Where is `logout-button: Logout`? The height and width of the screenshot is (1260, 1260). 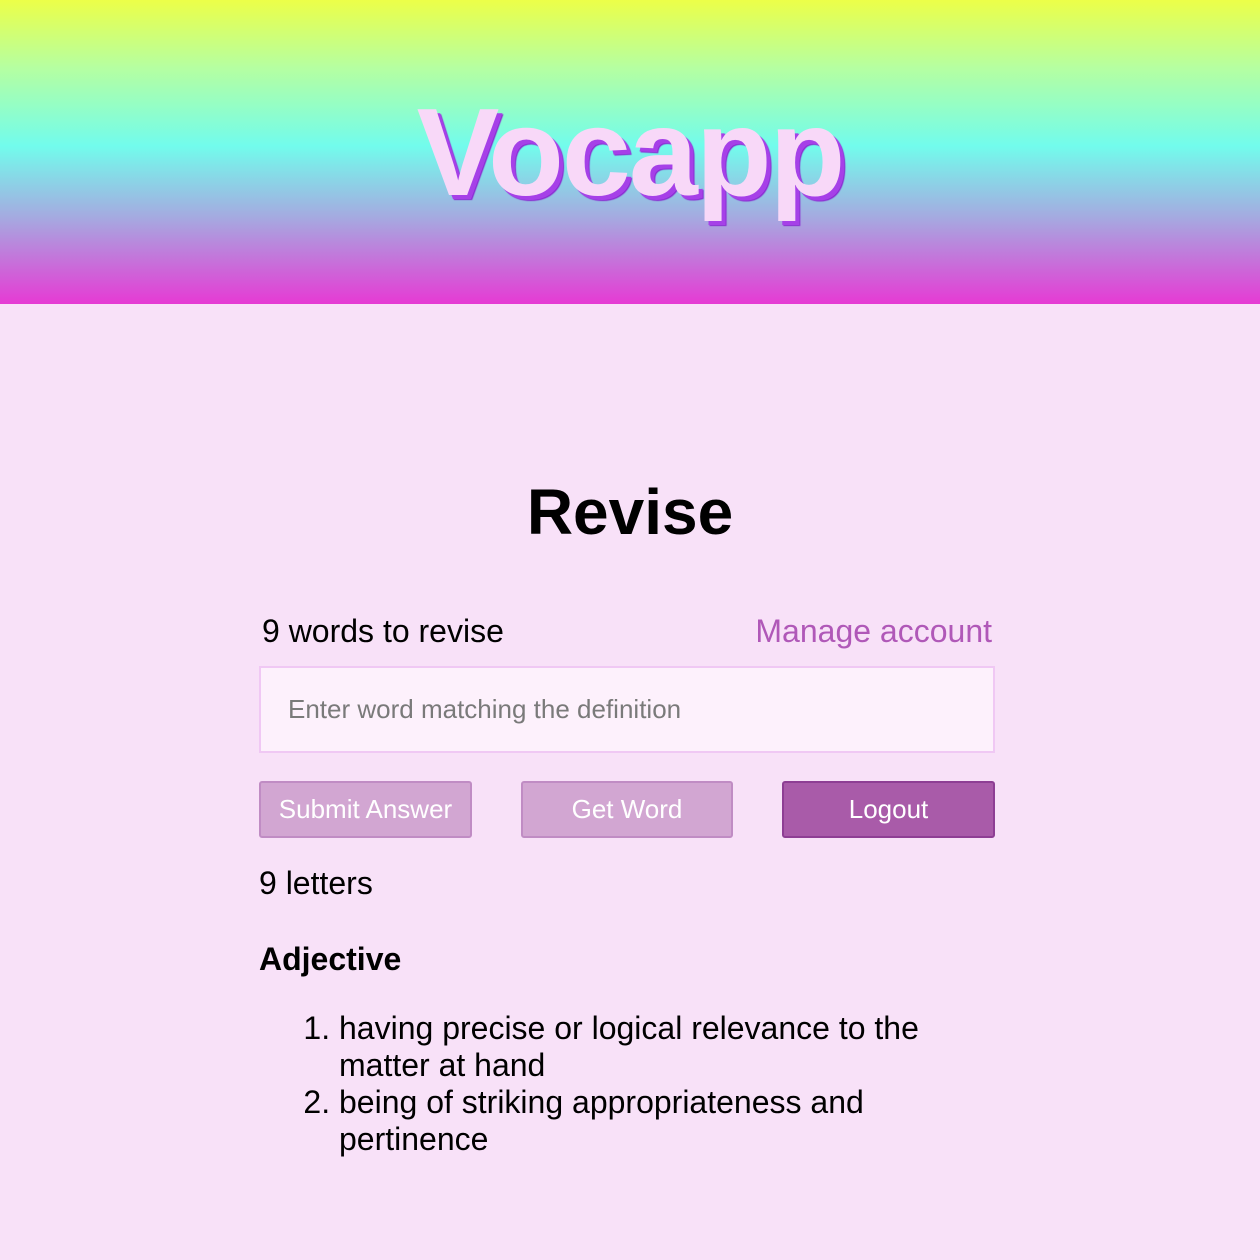
logout-button: Logout is located at coordinates (888, 809).